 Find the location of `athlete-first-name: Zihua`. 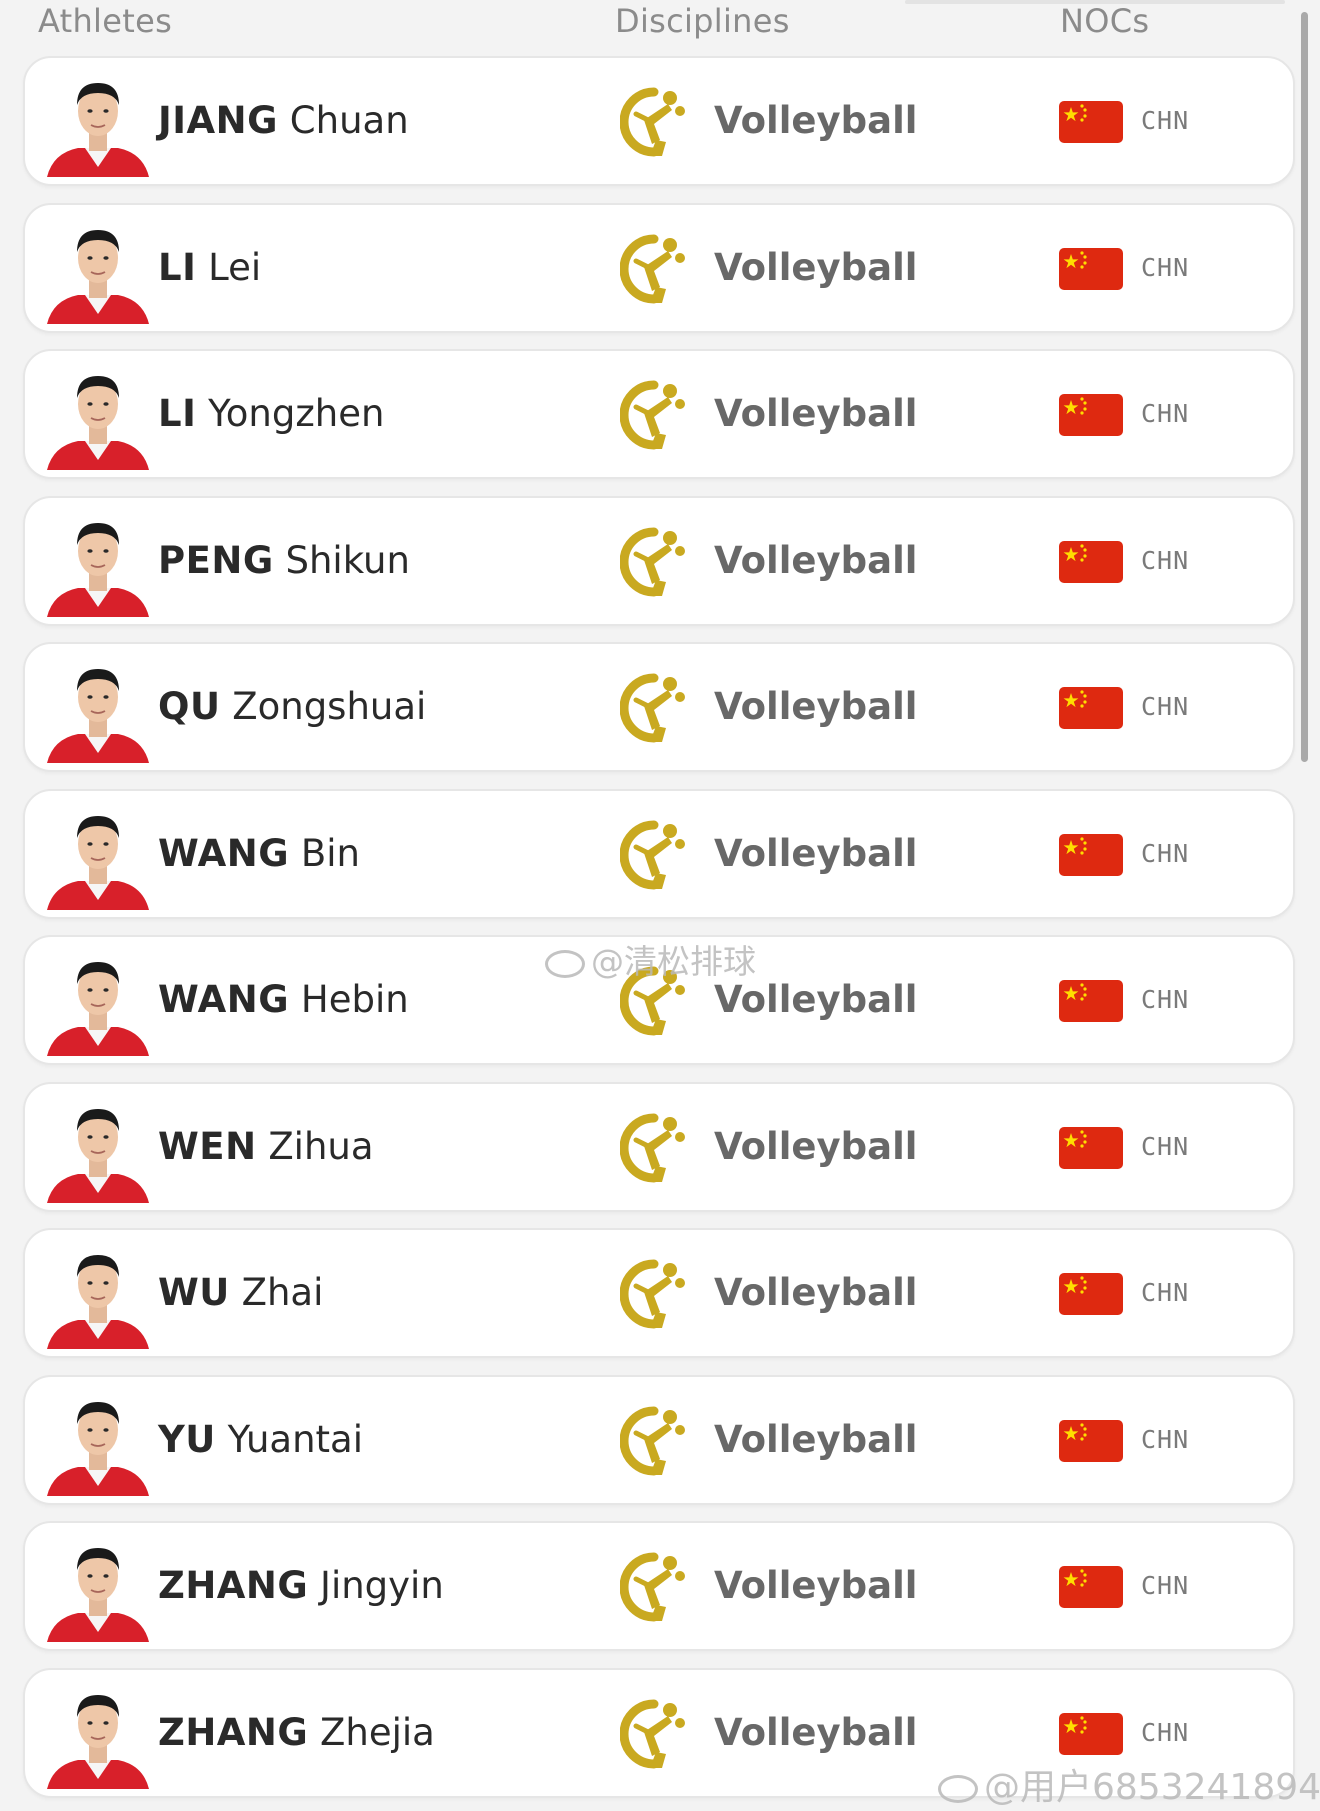

athlete-first-name: Zihua is located at coordinates (321, 1146).